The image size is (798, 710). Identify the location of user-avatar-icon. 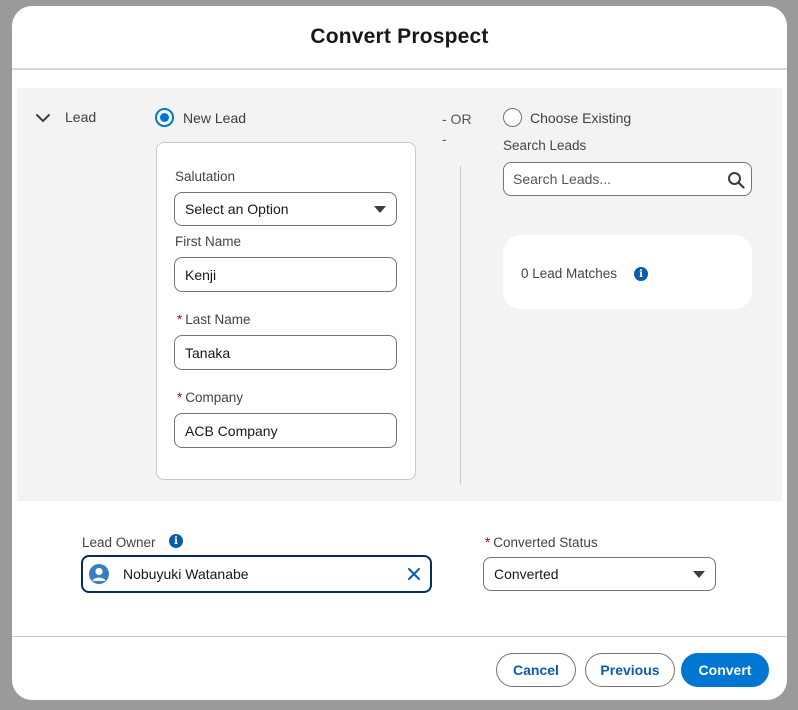
(99, 574).